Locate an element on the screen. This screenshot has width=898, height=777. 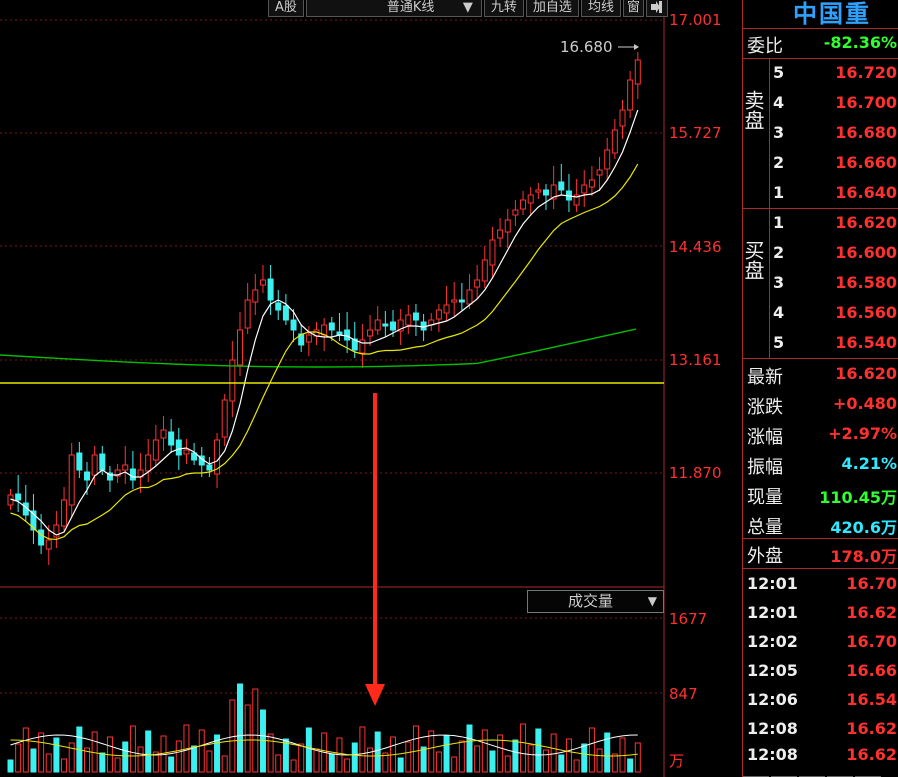
level-price: 16.620 is located at coordinates (866, 222).